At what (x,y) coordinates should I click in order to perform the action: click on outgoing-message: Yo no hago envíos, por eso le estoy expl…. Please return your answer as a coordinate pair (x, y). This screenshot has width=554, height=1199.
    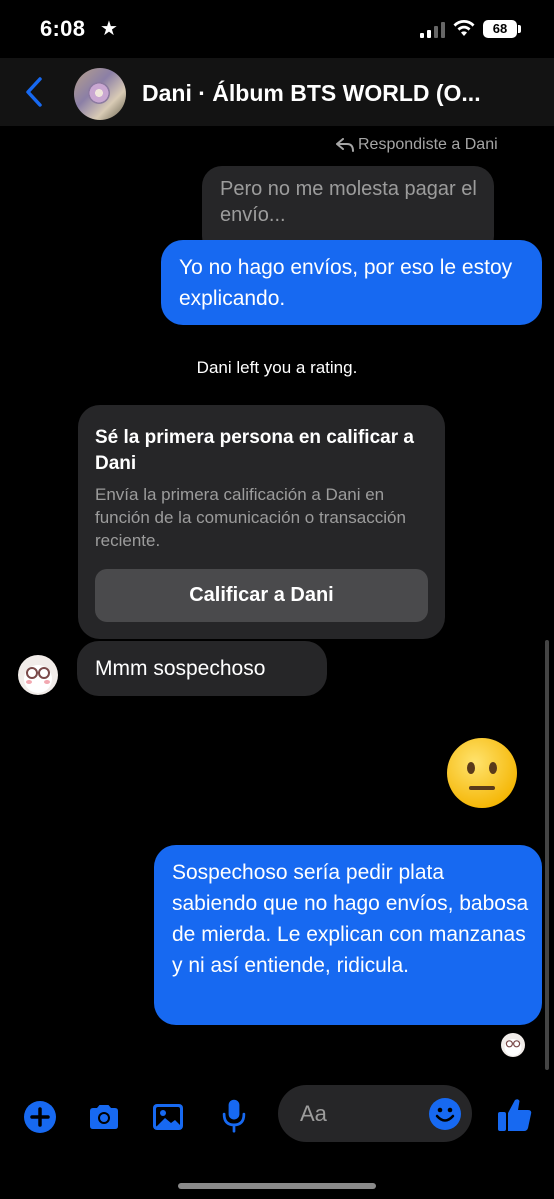
    Looking at the image, I should click on (351, 282).